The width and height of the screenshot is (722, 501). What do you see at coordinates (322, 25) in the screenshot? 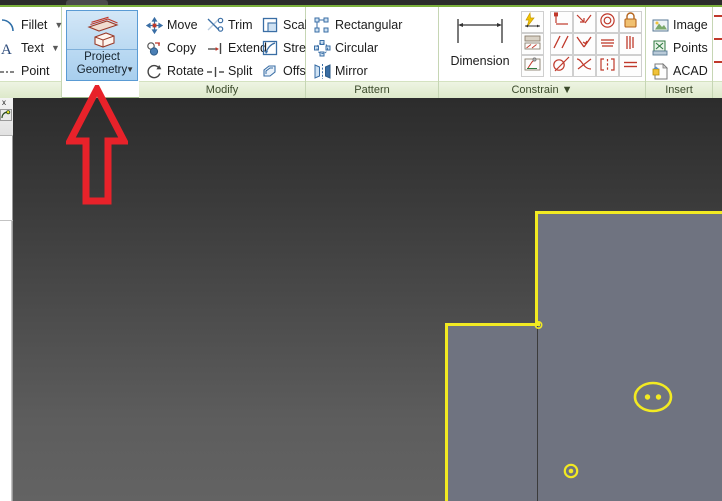
I see `rectangular-pattern-icon` at bounding box center [322, 25].